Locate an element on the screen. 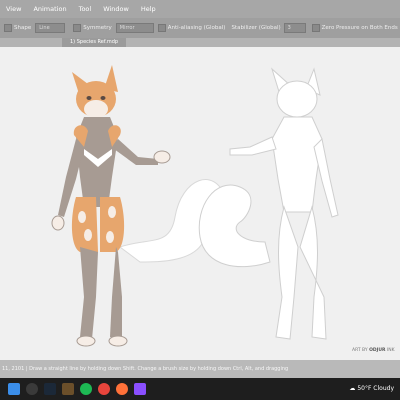 The image size is (400, 400). chrome-icon is located at coordinates (104, 389).